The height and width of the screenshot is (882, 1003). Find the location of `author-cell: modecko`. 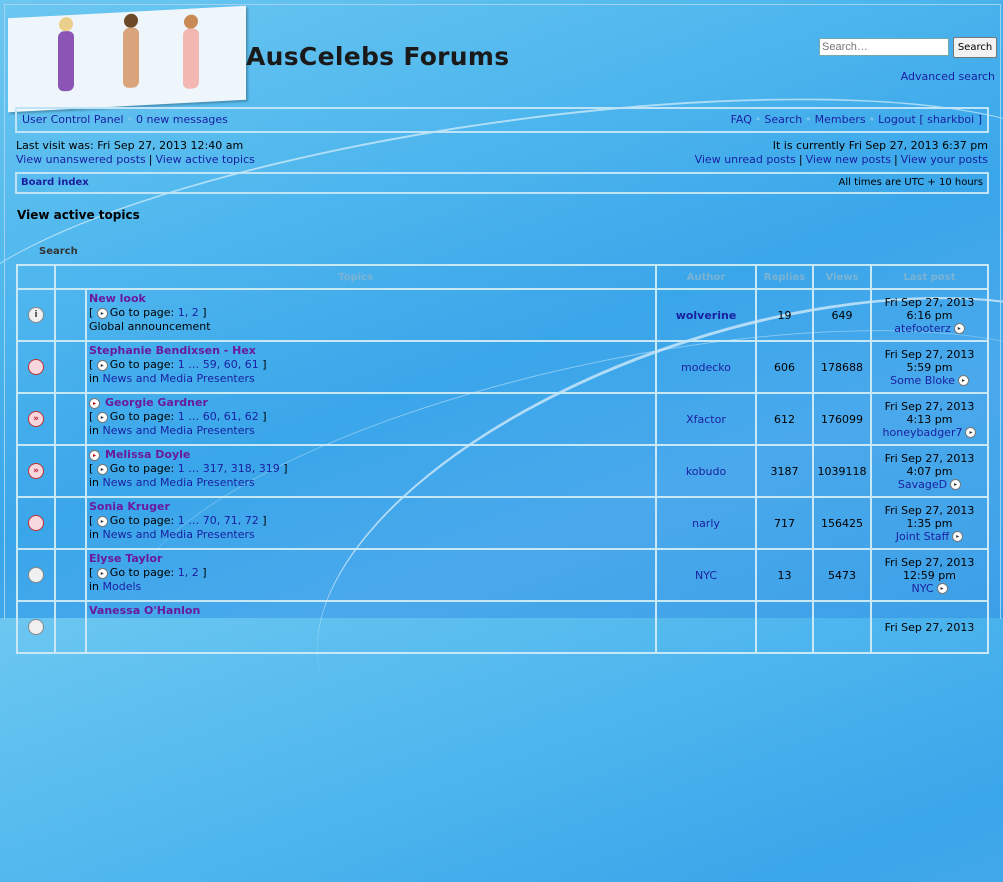

author-cell: modecko is located at coordinates (706, 367).